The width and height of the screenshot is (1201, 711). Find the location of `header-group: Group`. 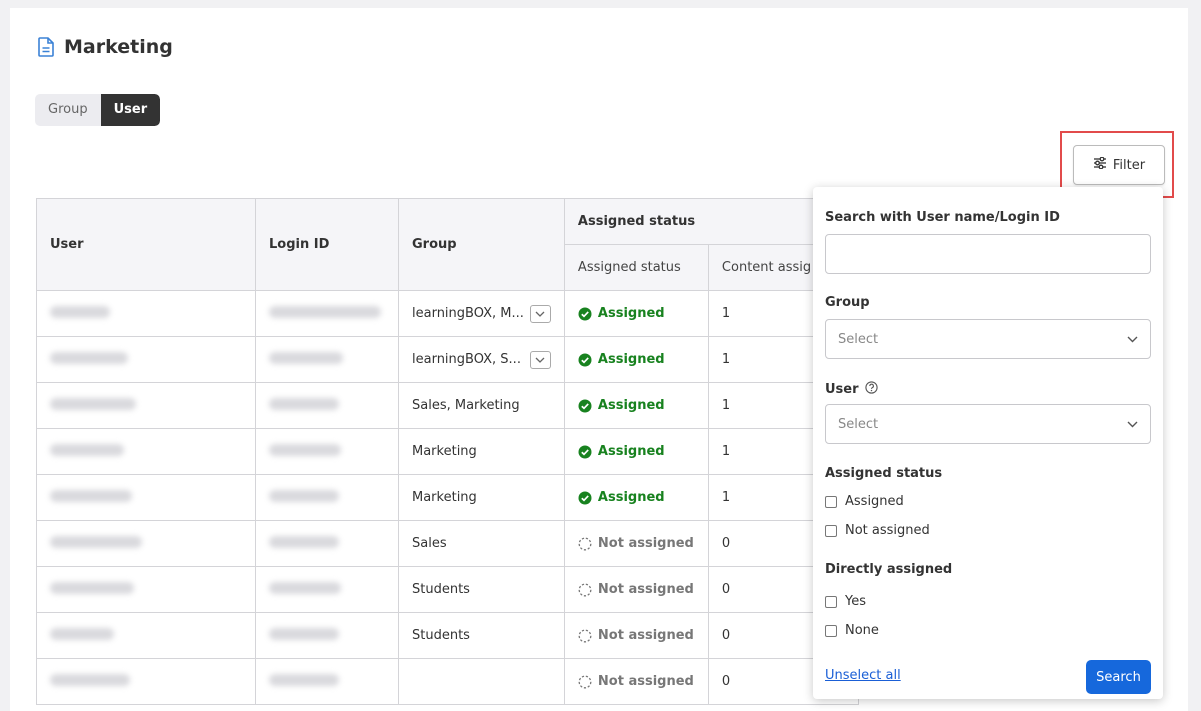

header-group: Group is located at coordinates (481, 244).